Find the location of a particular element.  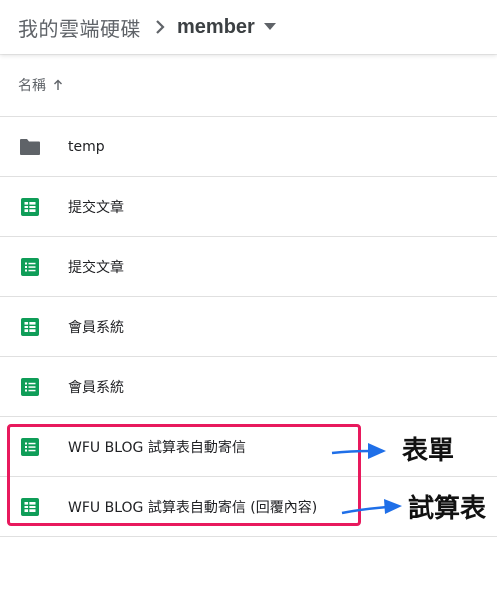

folder-icon is located at coordinates (30, 147).